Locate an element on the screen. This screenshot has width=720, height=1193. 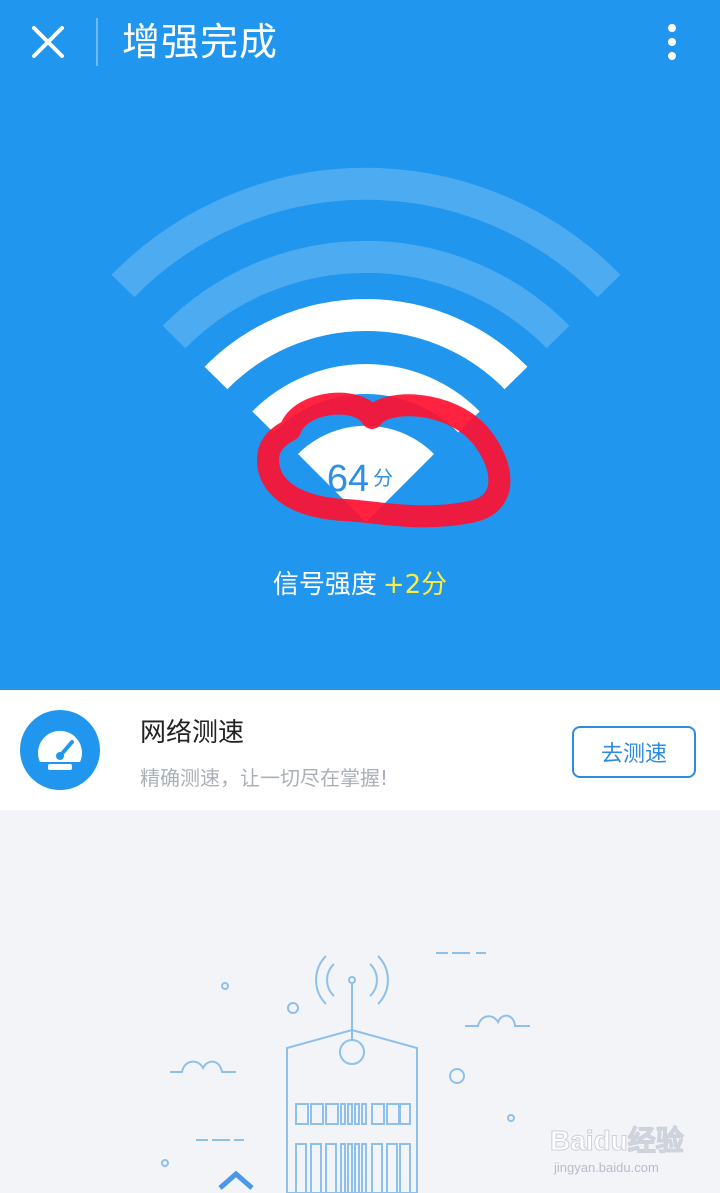
watermark-url: jingyan.baidu.com is located at coordinates (606, 1167).